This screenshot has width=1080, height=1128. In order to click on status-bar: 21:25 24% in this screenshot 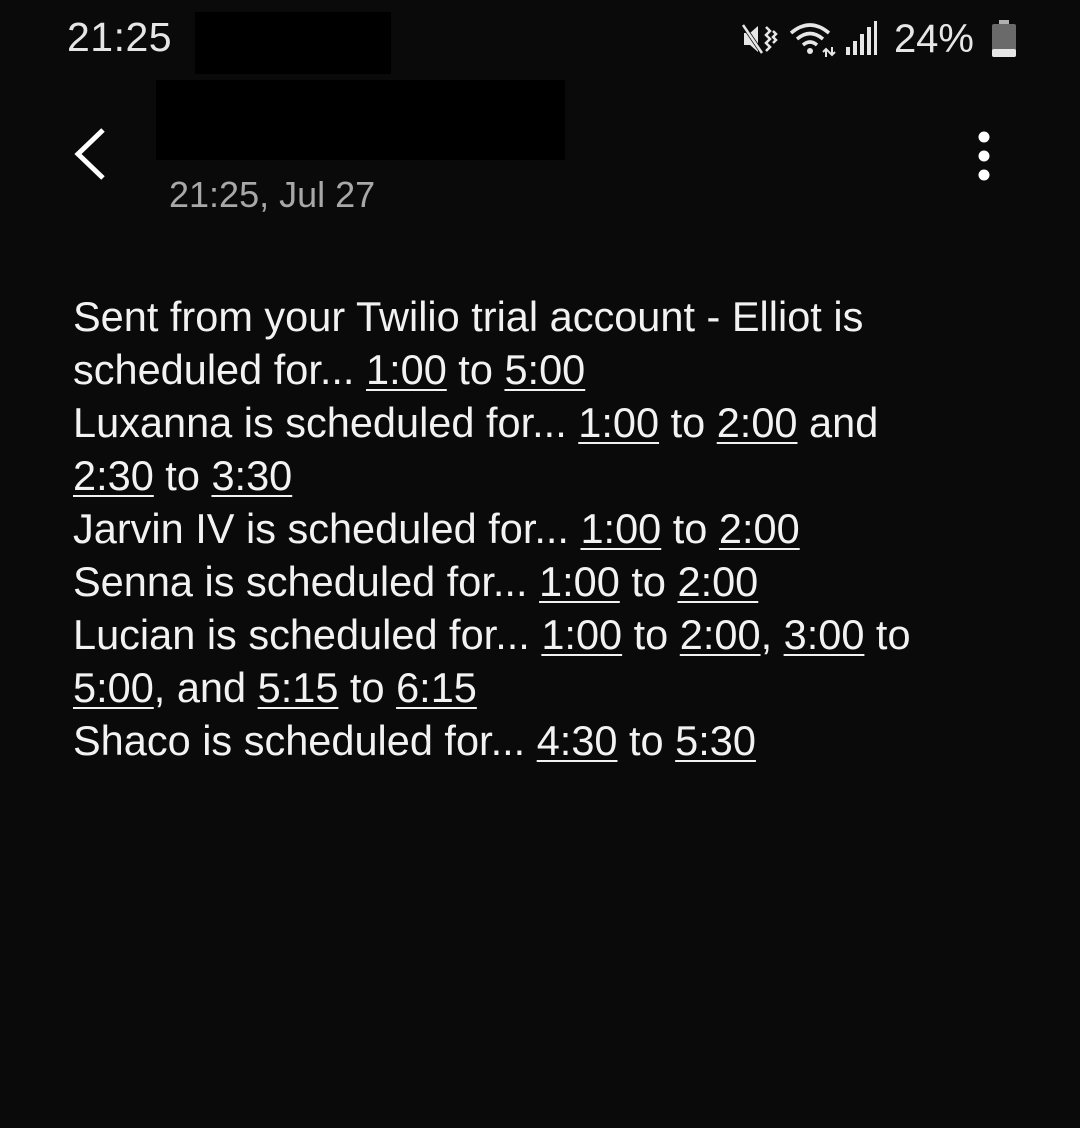, I will do `click(540, 39)`.